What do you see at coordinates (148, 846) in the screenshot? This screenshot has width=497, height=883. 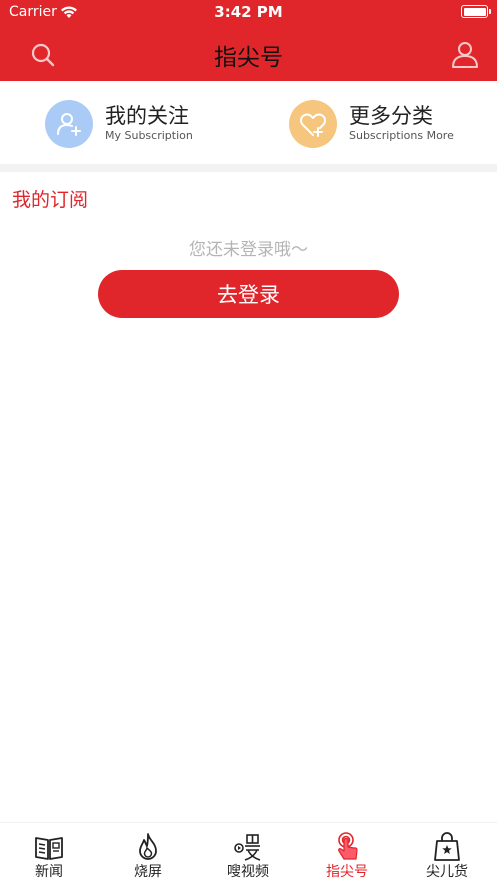 I see `flame-icon` at bounding box center [148, 846].